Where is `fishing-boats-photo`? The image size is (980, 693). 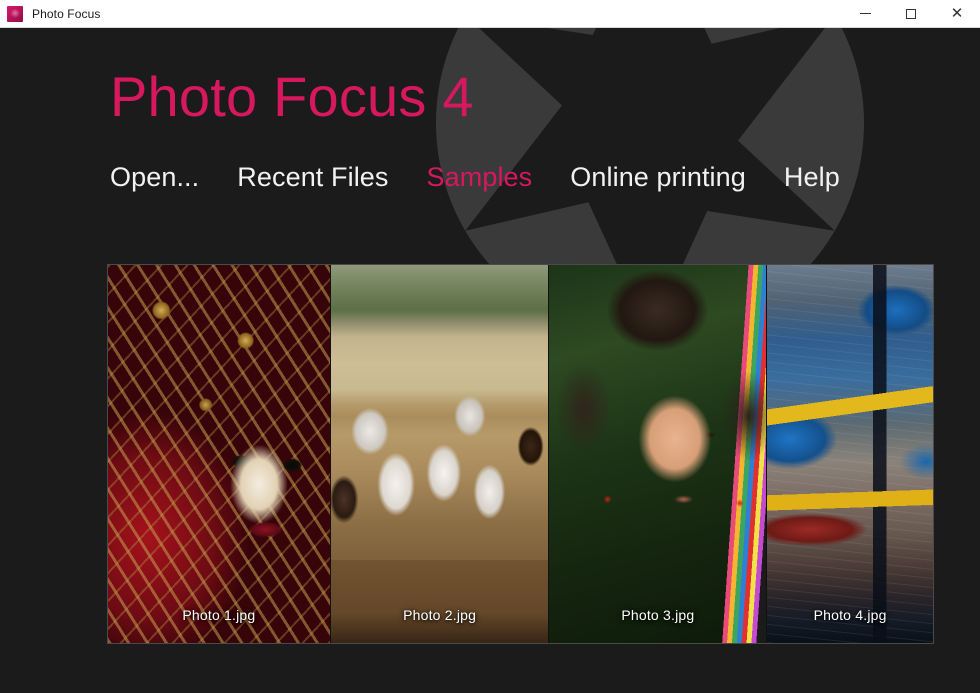 fishing-boats-photo is located at coordinates (850, 454).